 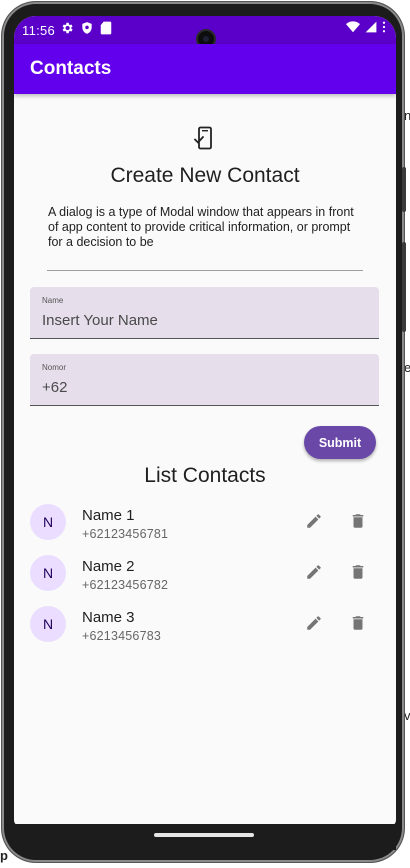 What do you see at coordinates (205, 140) in the screenshot?
I see `mobile-check-icon` at bounding box center [205, 140].